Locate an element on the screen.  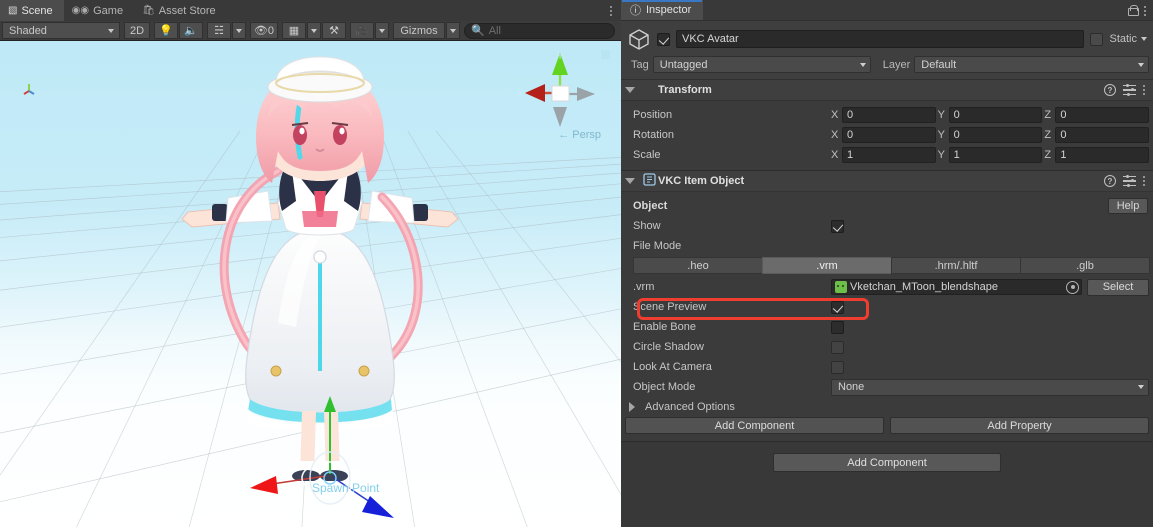
layer-dropdown: Default is located at coordinates (1031, 64).